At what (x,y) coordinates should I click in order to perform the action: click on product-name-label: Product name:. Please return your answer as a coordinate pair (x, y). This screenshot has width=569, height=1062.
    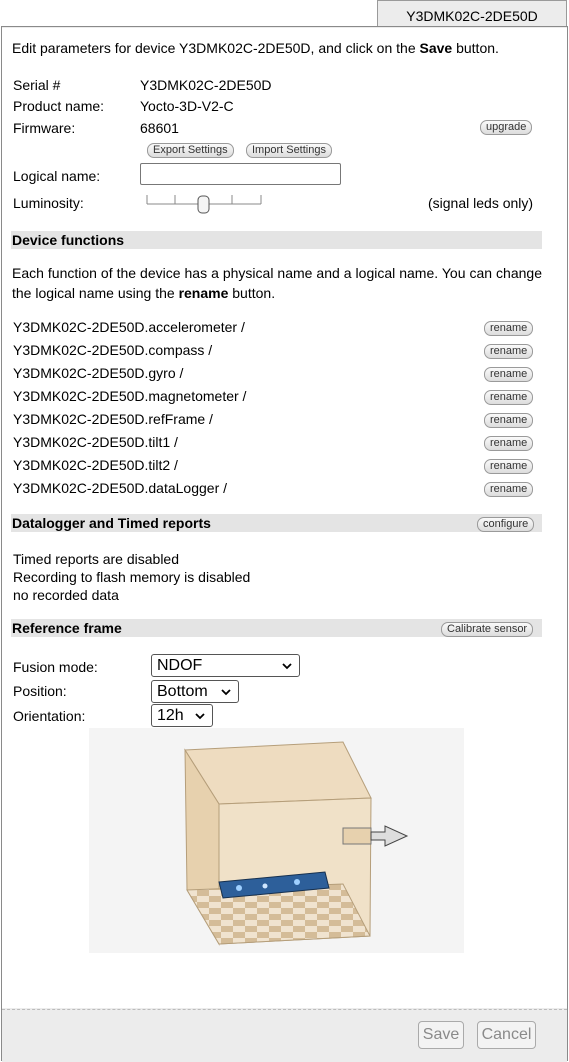
    Looking at the image, I should click on (59, 106).